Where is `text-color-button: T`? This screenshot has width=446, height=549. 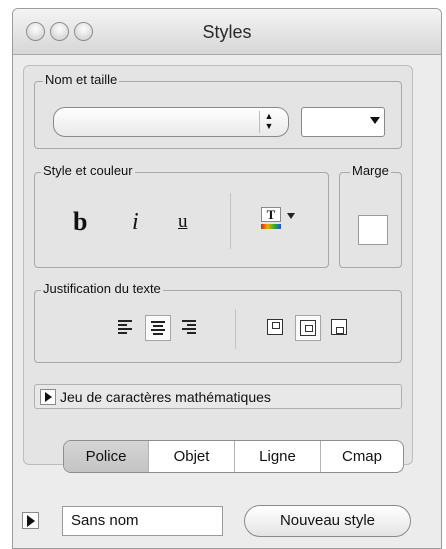 text-color-button: T is located at coordinates (281, 221).